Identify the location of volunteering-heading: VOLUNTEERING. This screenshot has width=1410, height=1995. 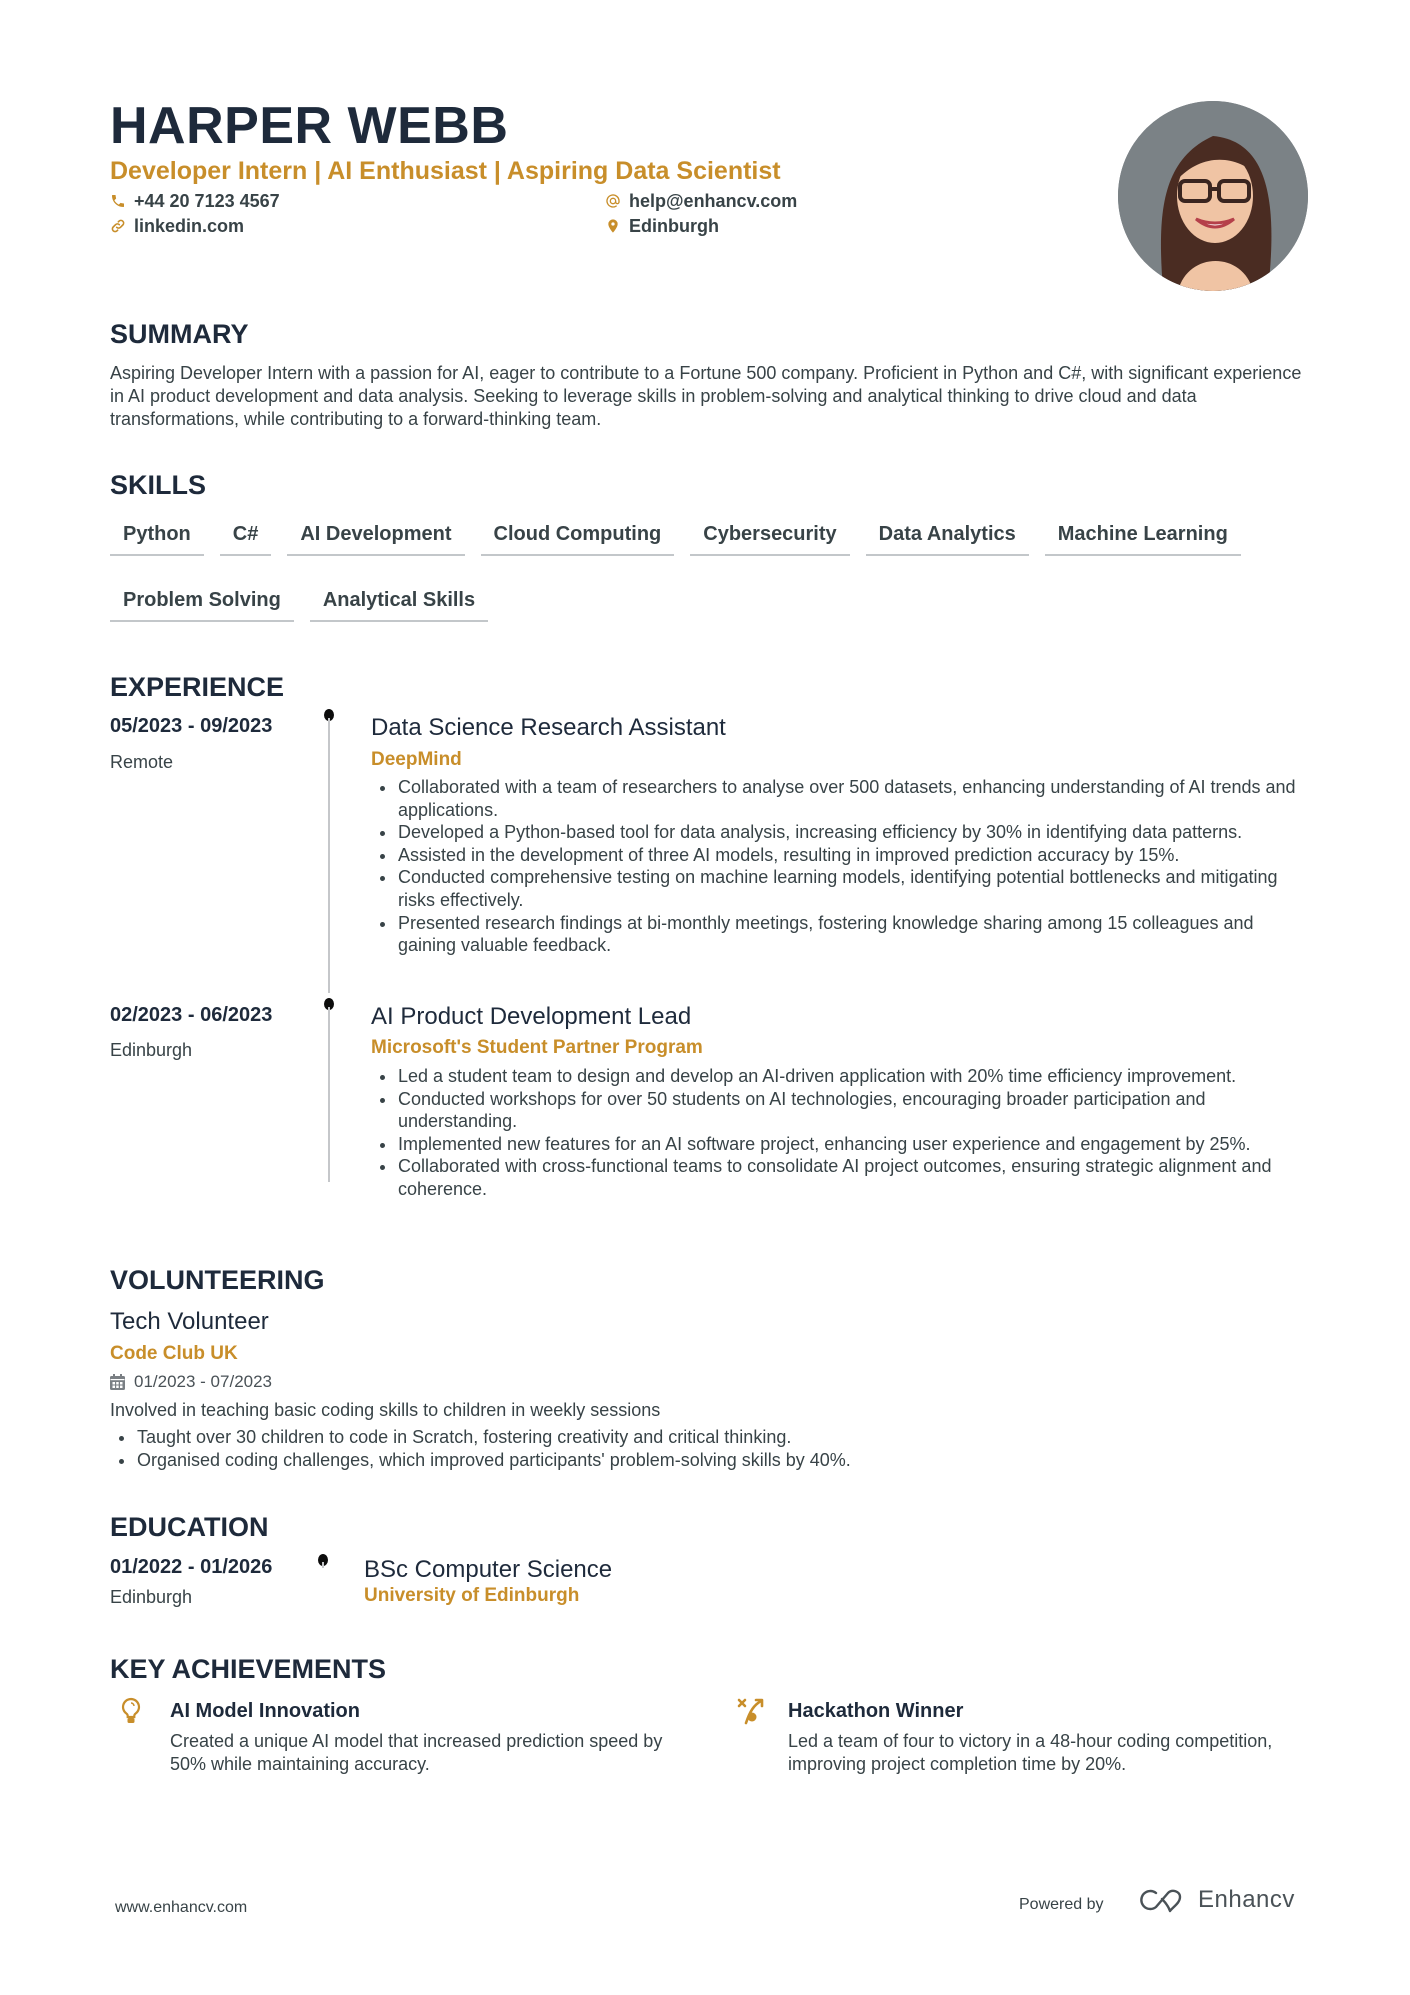
(217, 1280).